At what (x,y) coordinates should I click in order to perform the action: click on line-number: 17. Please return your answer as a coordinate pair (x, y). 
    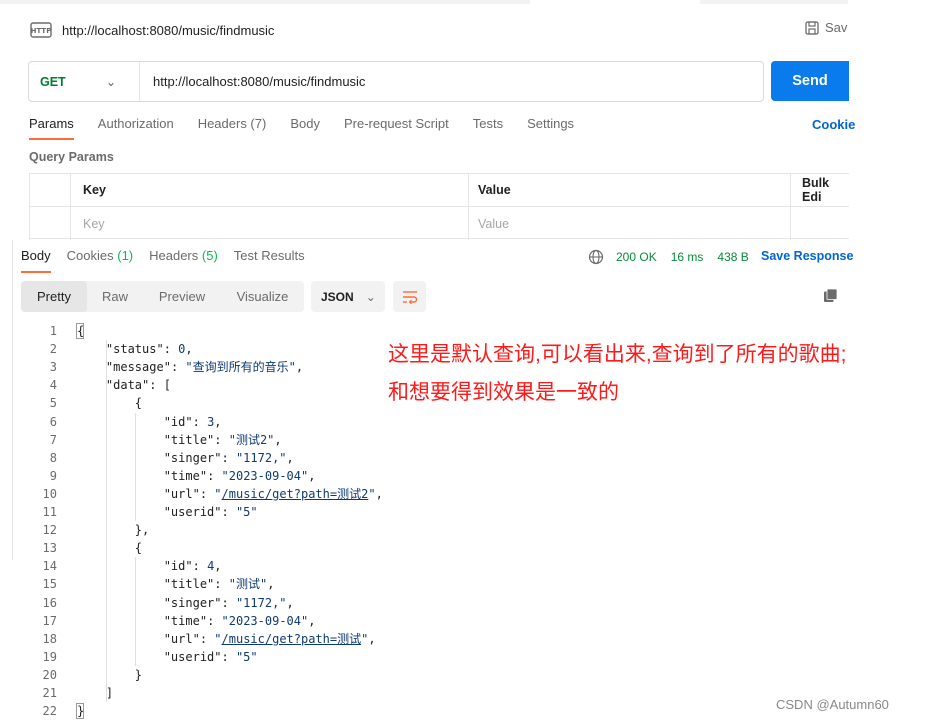
    Looking at the image, I should click on (49, 620).